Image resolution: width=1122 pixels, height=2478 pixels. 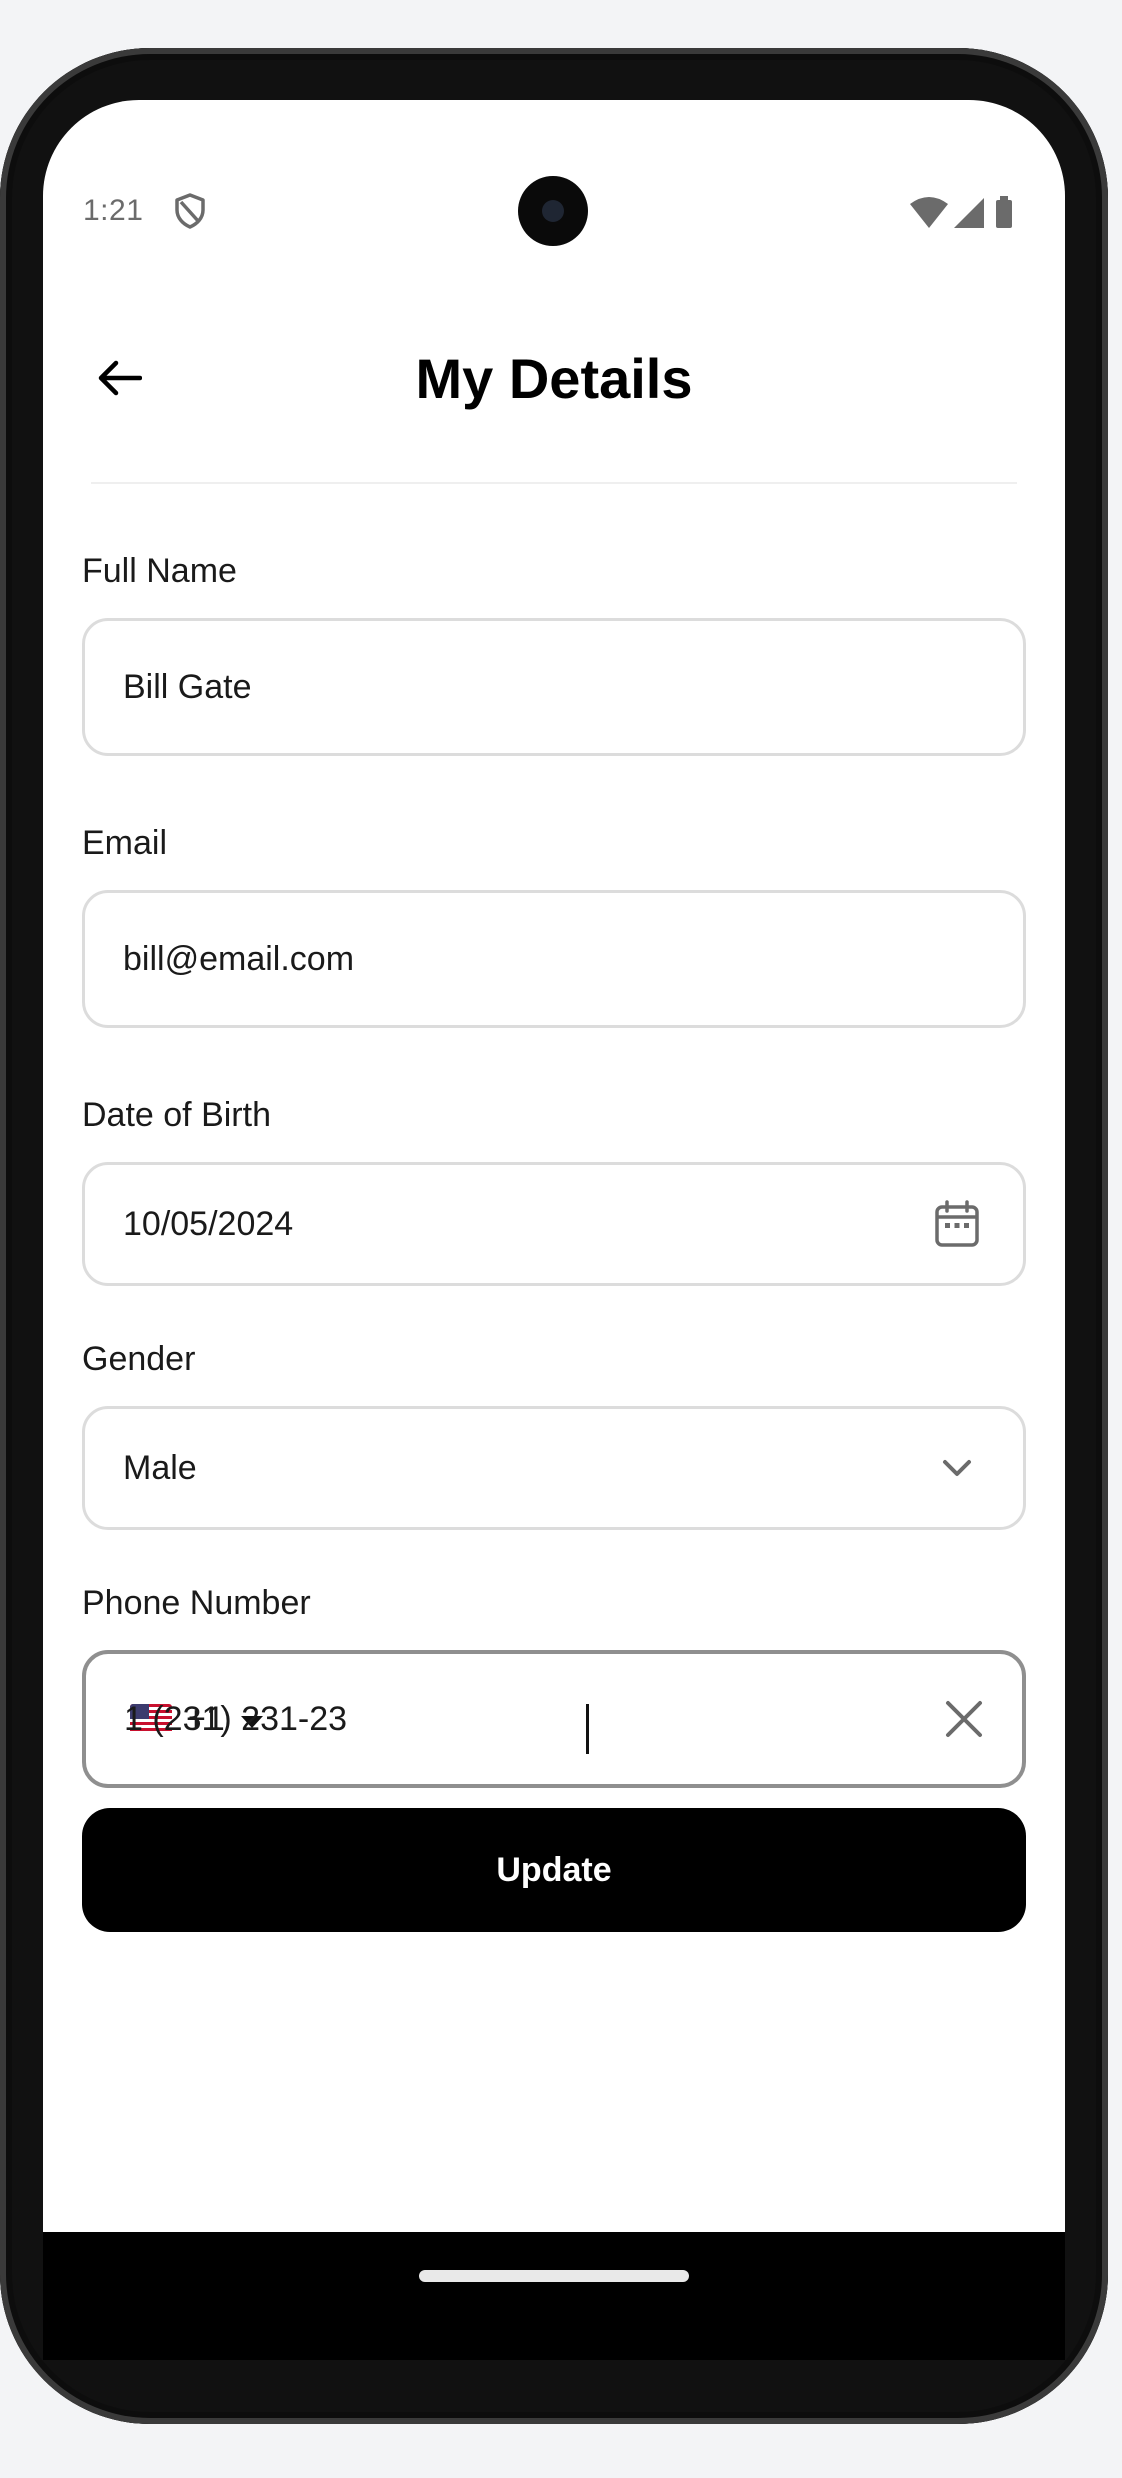 I want to click on status-time: 1:21, so click(x=113, y=210).